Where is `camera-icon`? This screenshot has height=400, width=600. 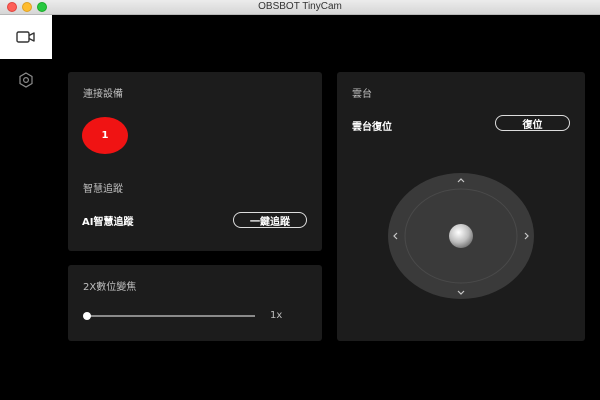
camera-icon is located at coordinates (25, 37).